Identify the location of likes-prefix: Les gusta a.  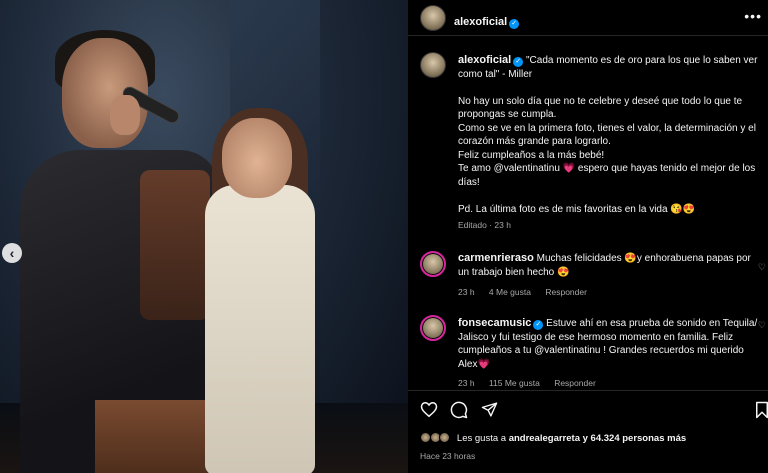
(481, 438).